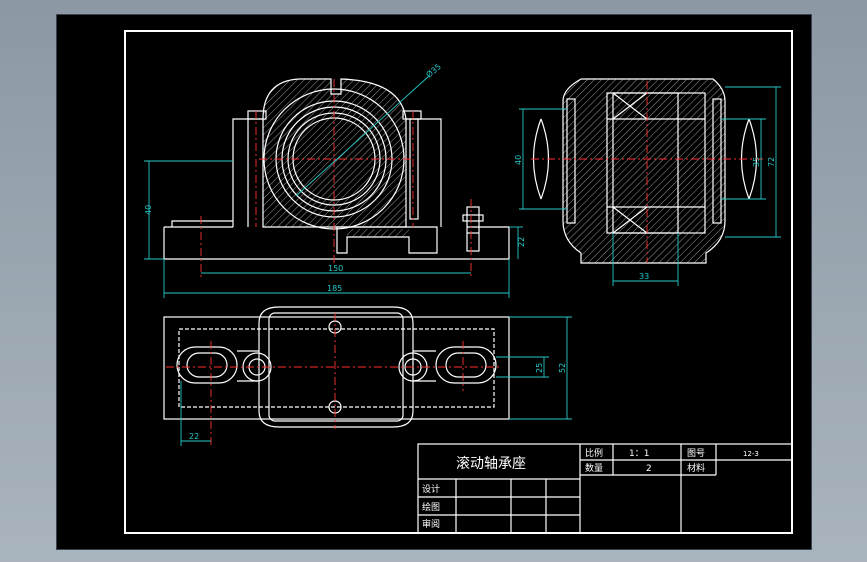 This screenshot has width=867, height=562. I want to click on material-label: 材料, so click(696, 468).